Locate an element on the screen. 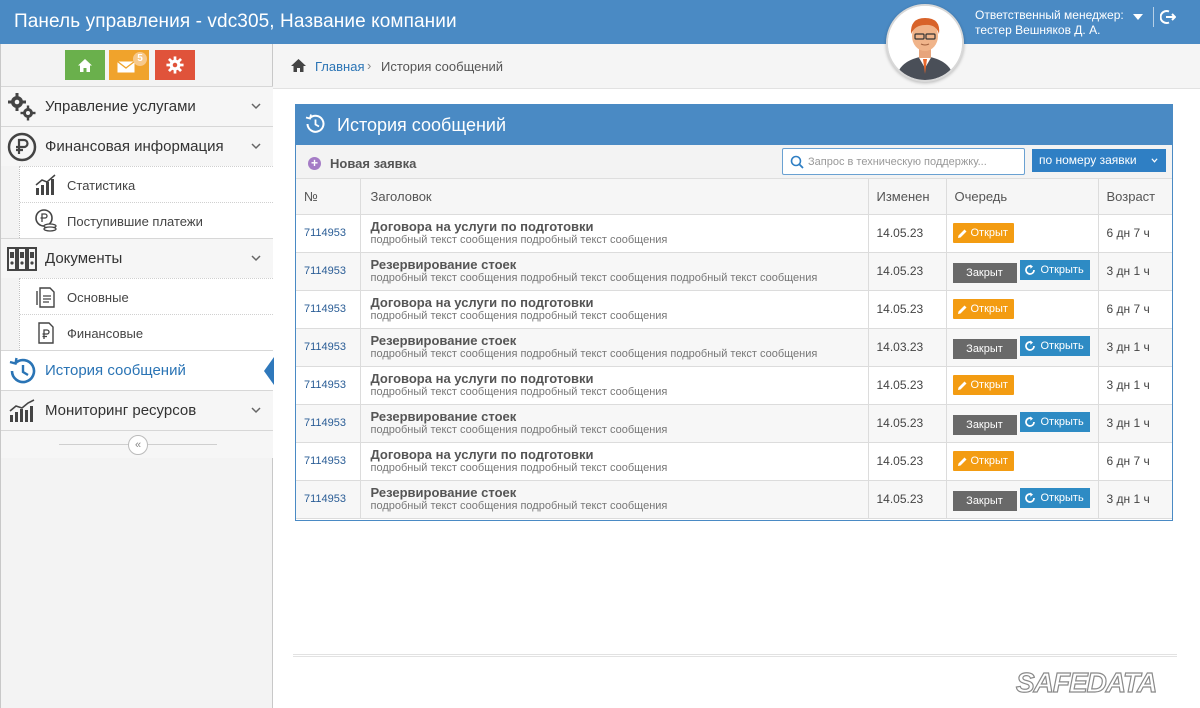 Image resolution: width=1200 pixels, height=708 pixels. monitoring-icon is located at coordinates (22, 410).